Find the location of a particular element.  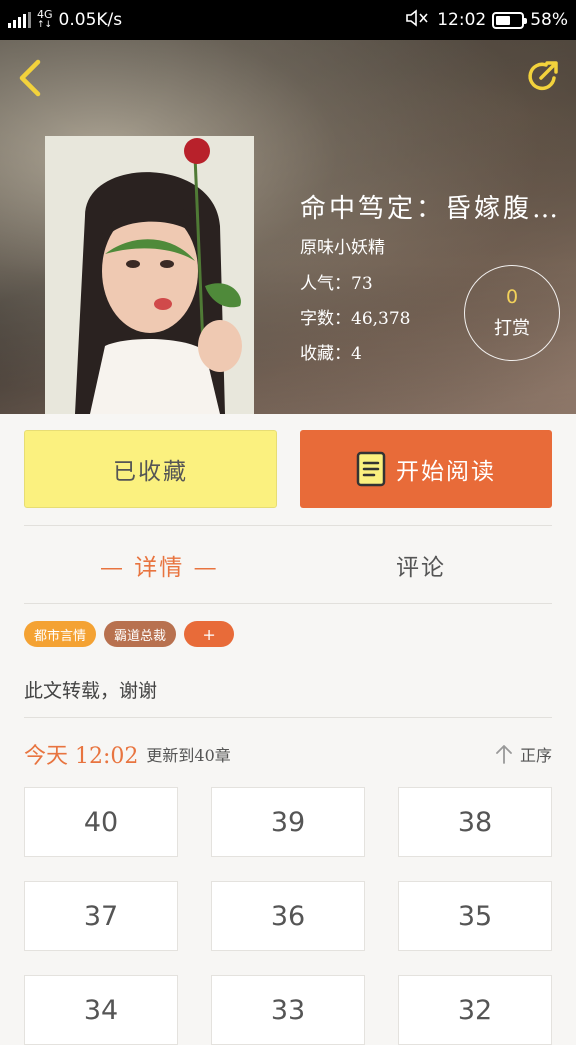

book-description: 此文转载，谢谢 is located at coordinates (91, 691).